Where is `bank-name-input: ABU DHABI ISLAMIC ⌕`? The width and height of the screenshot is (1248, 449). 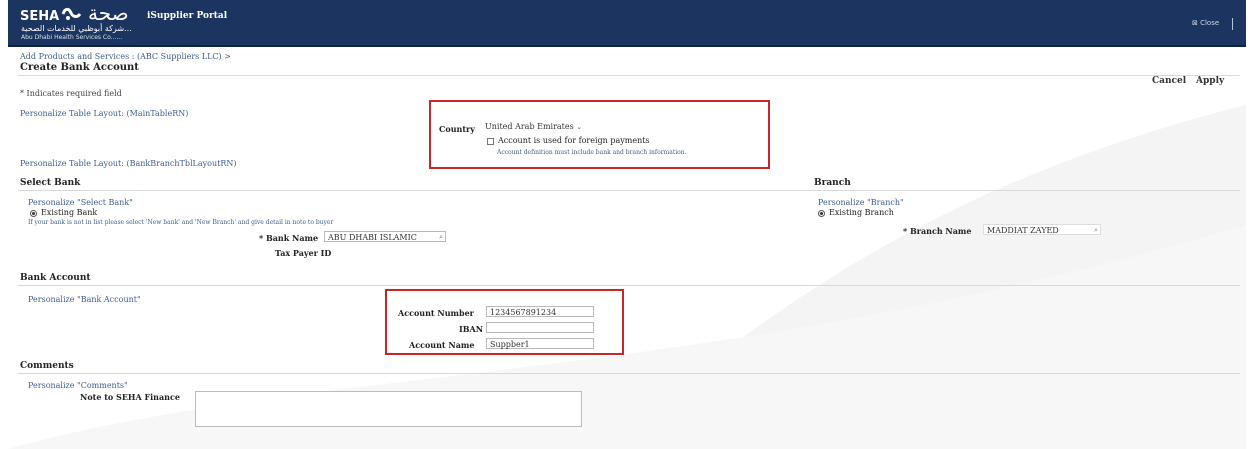
bank-name-input: ABU DHABI ISLAMIC ⌕ is located at coordinates (385, 236).